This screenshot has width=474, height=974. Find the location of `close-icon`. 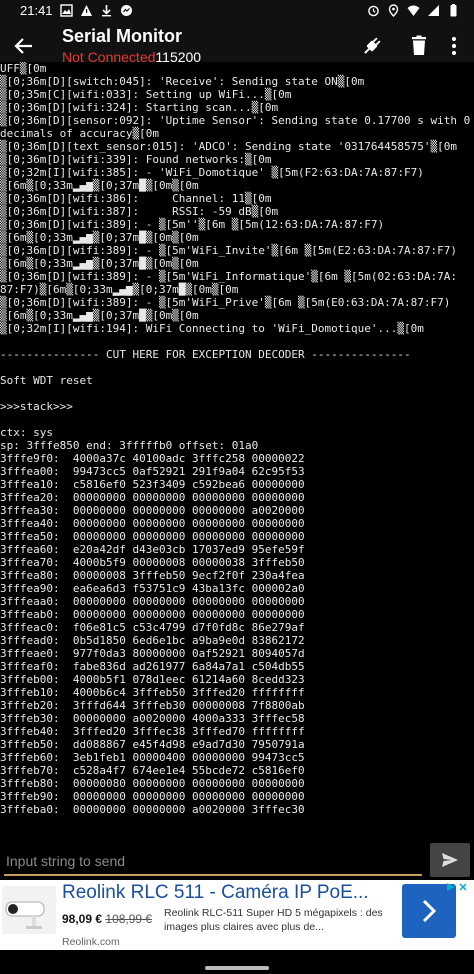

close-icon is located at coordinates (463, 887).